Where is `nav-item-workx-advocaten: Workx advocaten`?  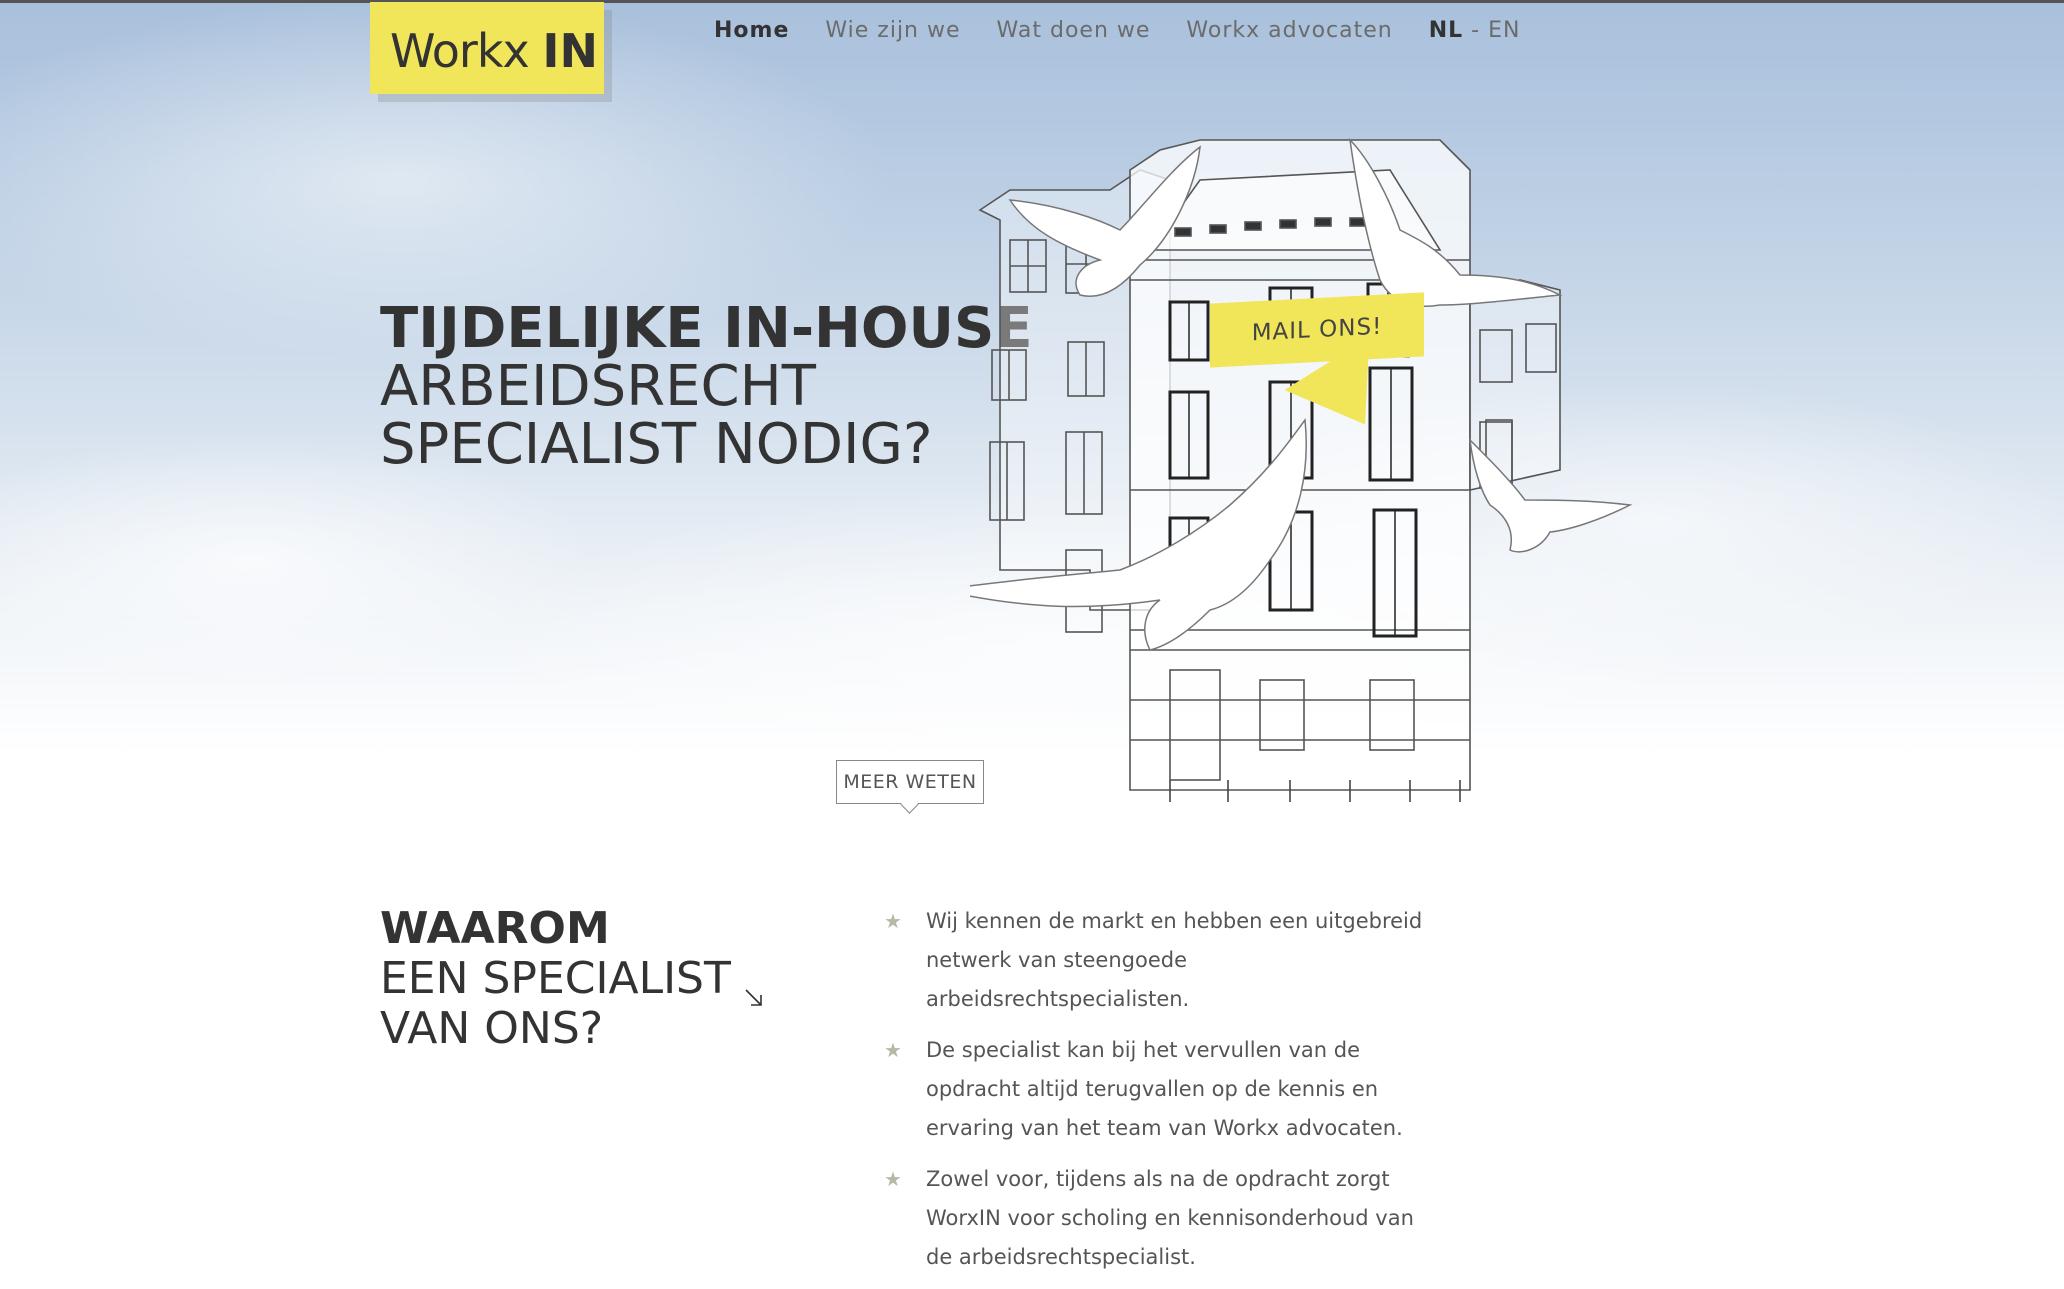
nav-item-workx-advocaten: Workx advocaten is located at coordinates (1289, 30).